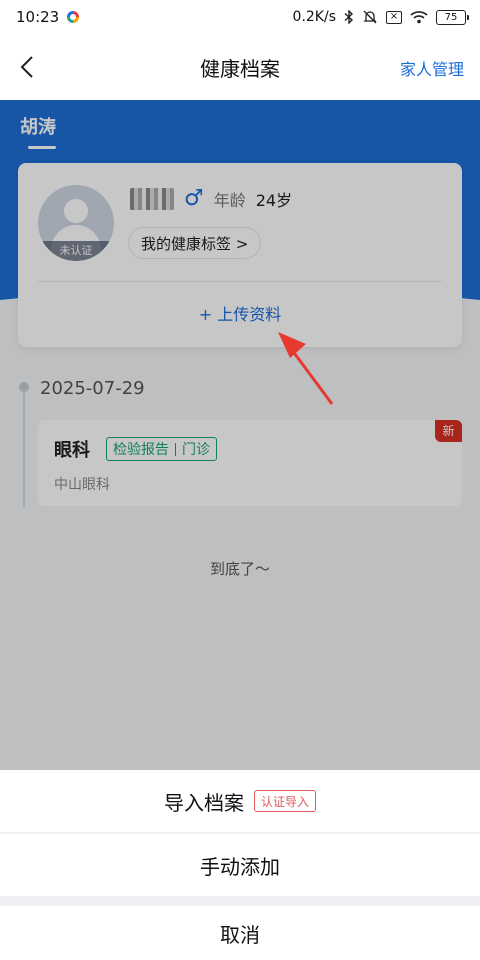 This screenshot has height=960, width=480. I want to click on back-button, so click(27, 67).